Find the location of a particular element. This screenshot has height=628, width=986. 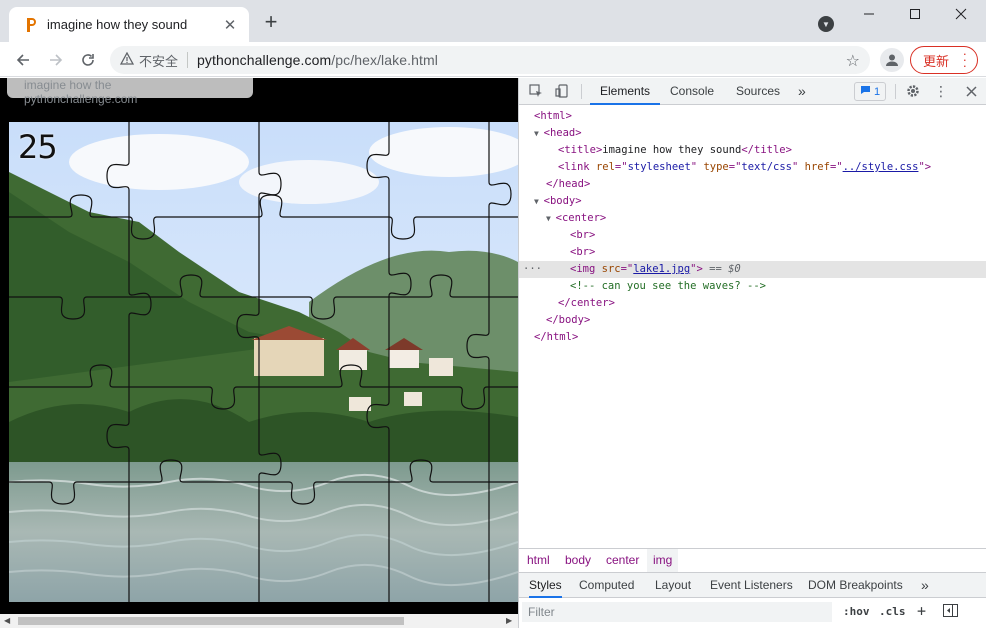

scrollbar-thumb is located at coordinates (211, 621).